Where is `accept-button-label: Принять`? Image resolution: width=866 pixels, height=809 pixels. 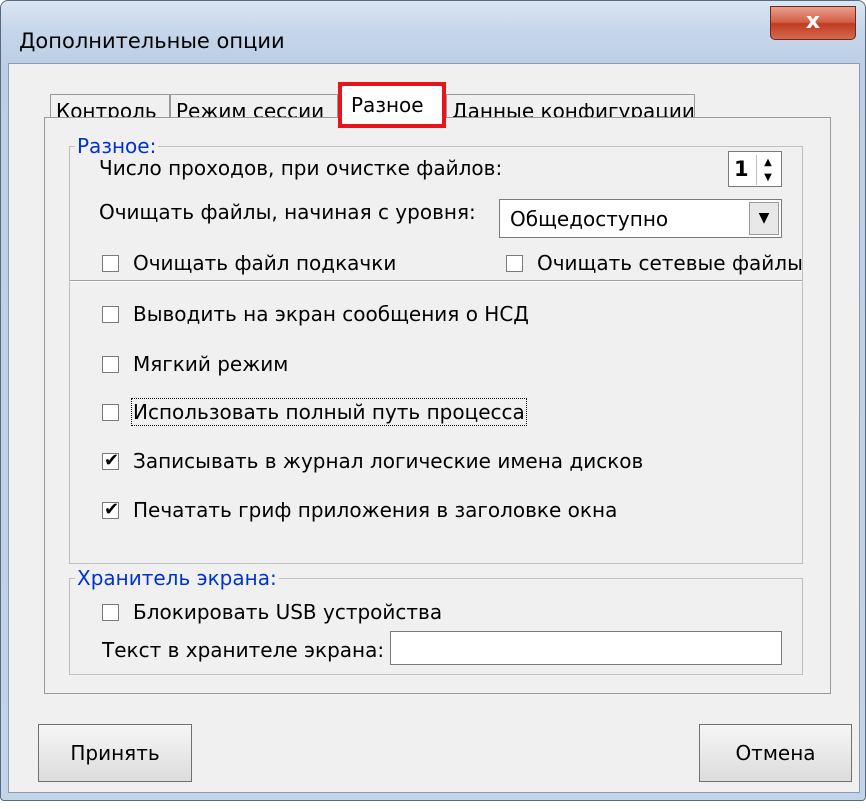
accept-button-label: Принять is located at coordinates (115, 753).